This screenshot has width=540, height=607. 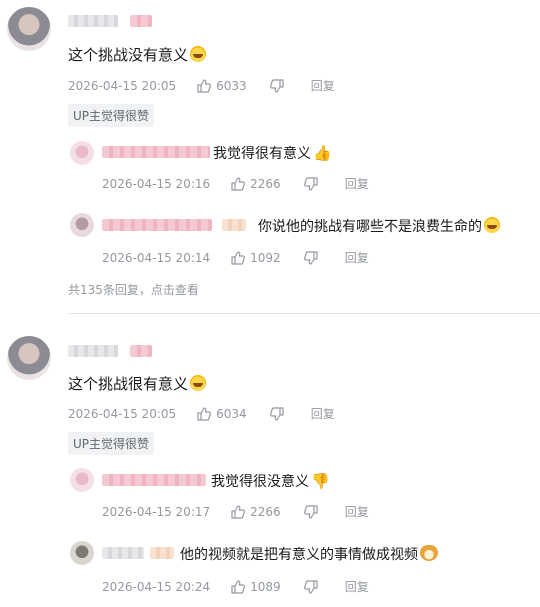 I want to click on reply-text: 他的视频就是把有意义的事情做成视频, so click(x=309, y=554).